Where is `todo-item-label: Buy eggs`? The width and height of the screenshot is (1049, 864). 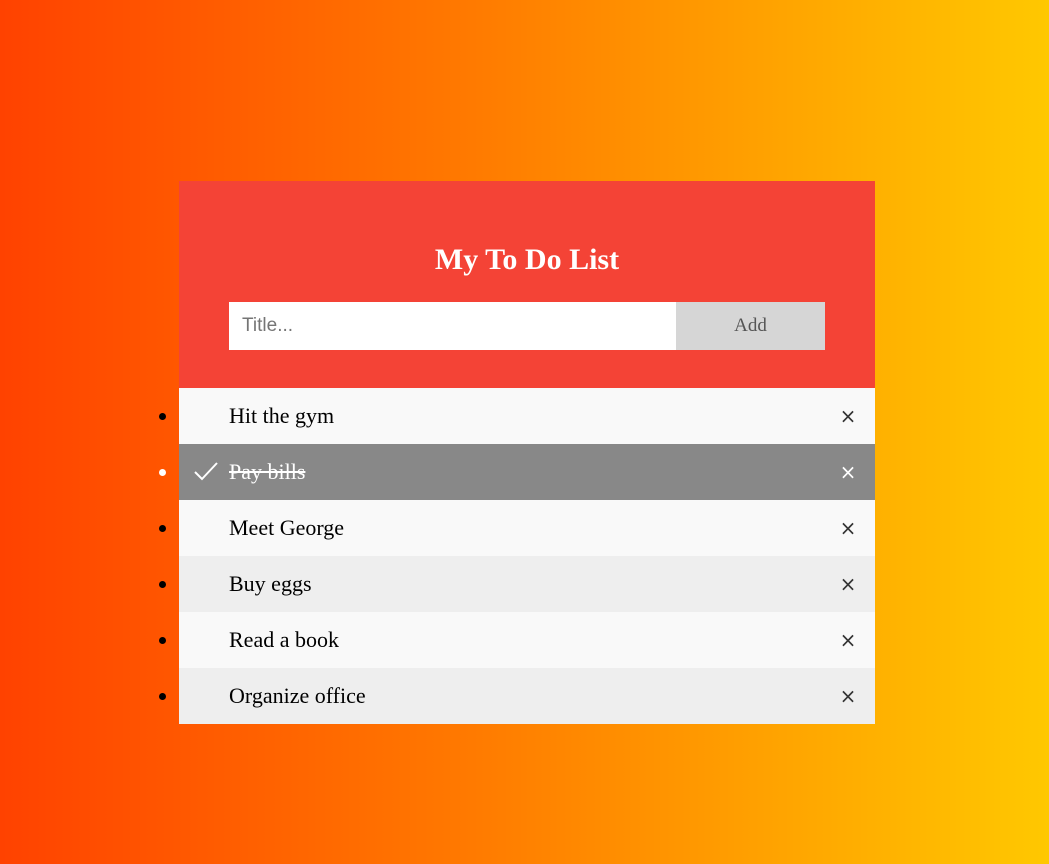 todo-item-label: Buy eggs is located at coordinates (270, 583).